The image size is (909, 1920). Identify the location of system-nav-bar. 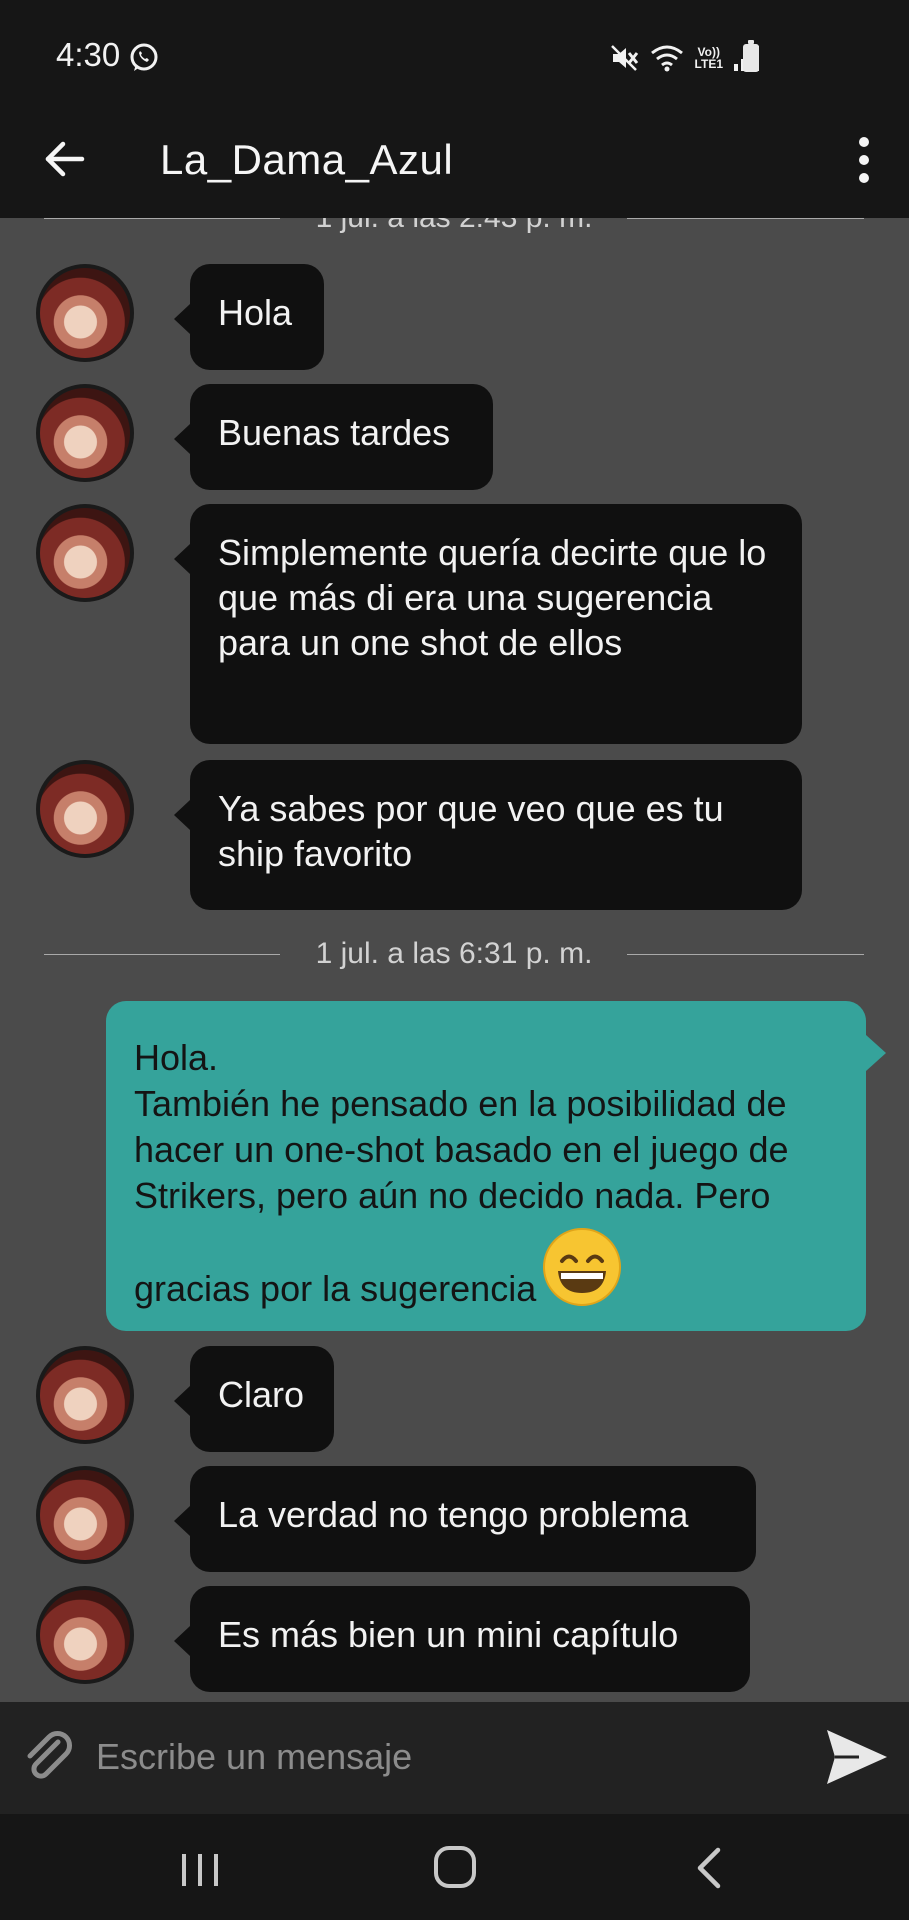
(454, 1867).